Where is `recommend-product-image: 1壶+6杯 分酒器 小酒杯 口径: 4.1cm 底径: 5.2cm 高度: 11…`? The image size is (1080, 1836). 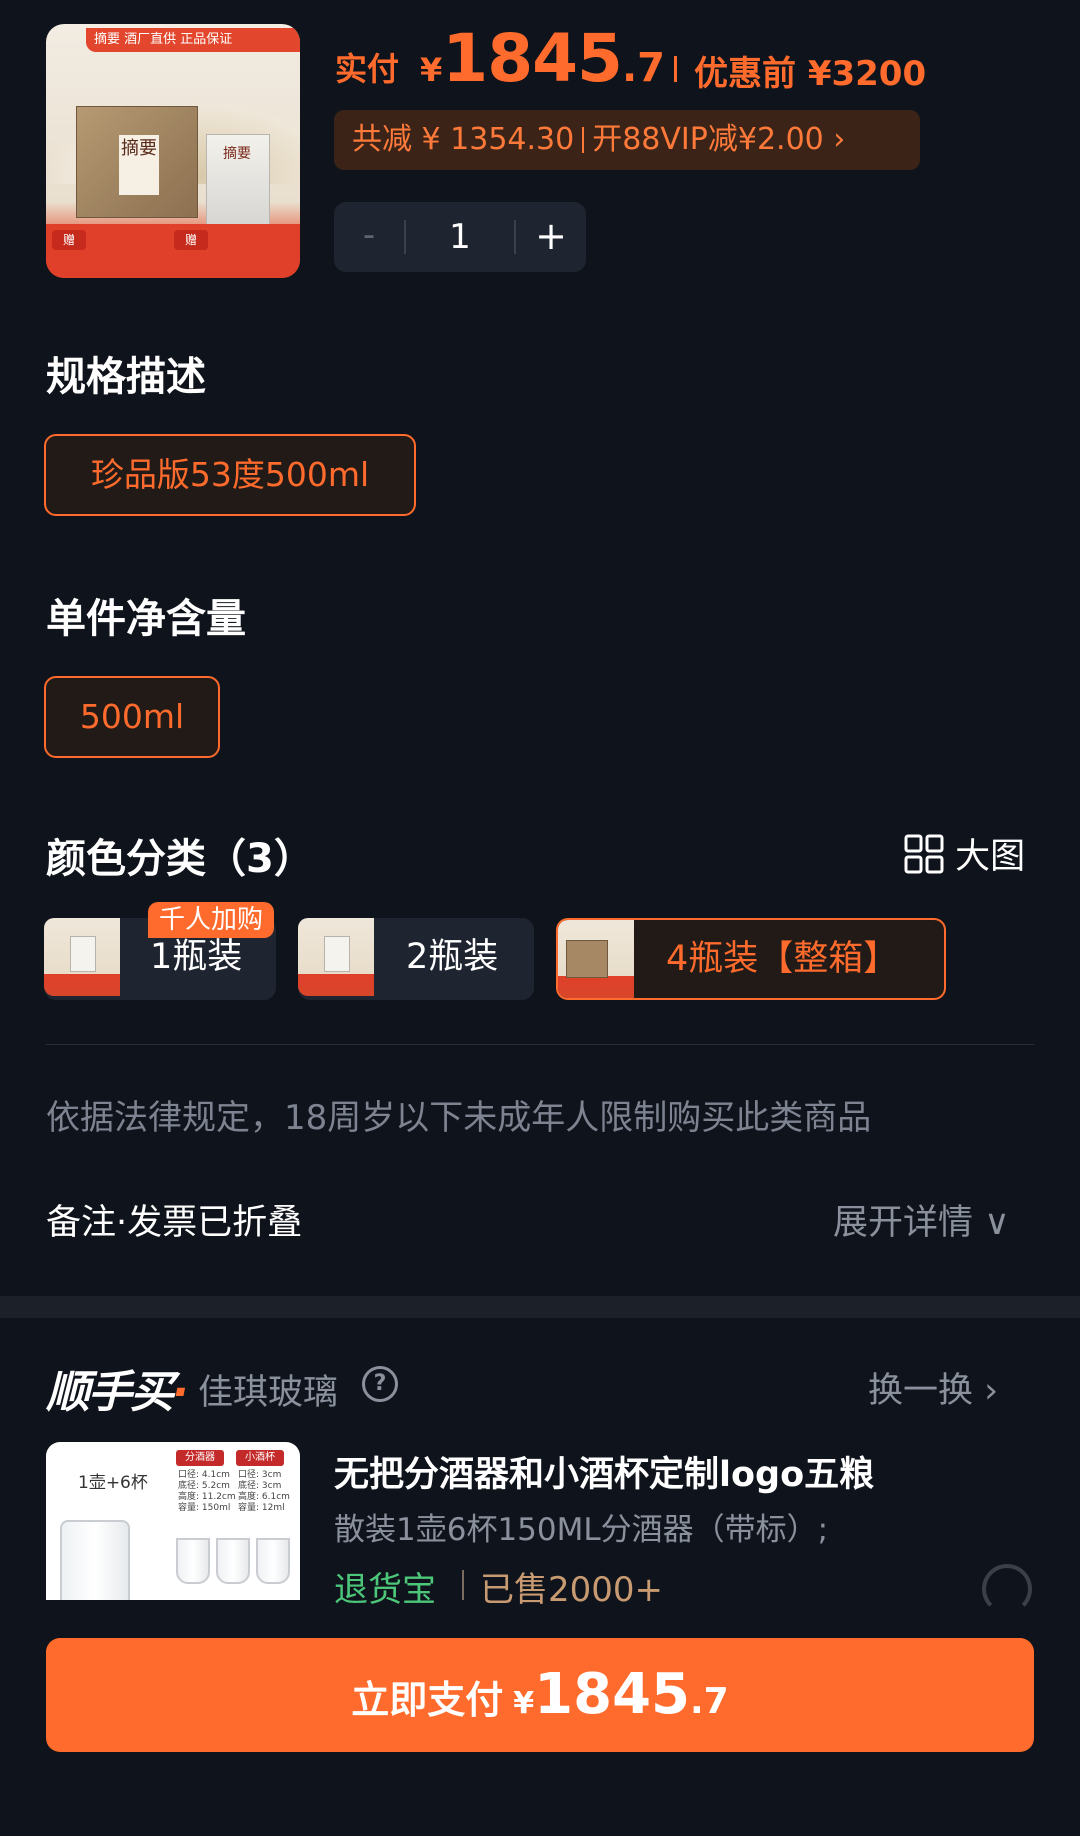
recommend-product-image: 1壶+6杯 分酒器 小酒杯 口径: 4.1cm 底径: 5.2cm 高度: 11… is located at coordinates (173, 1521).